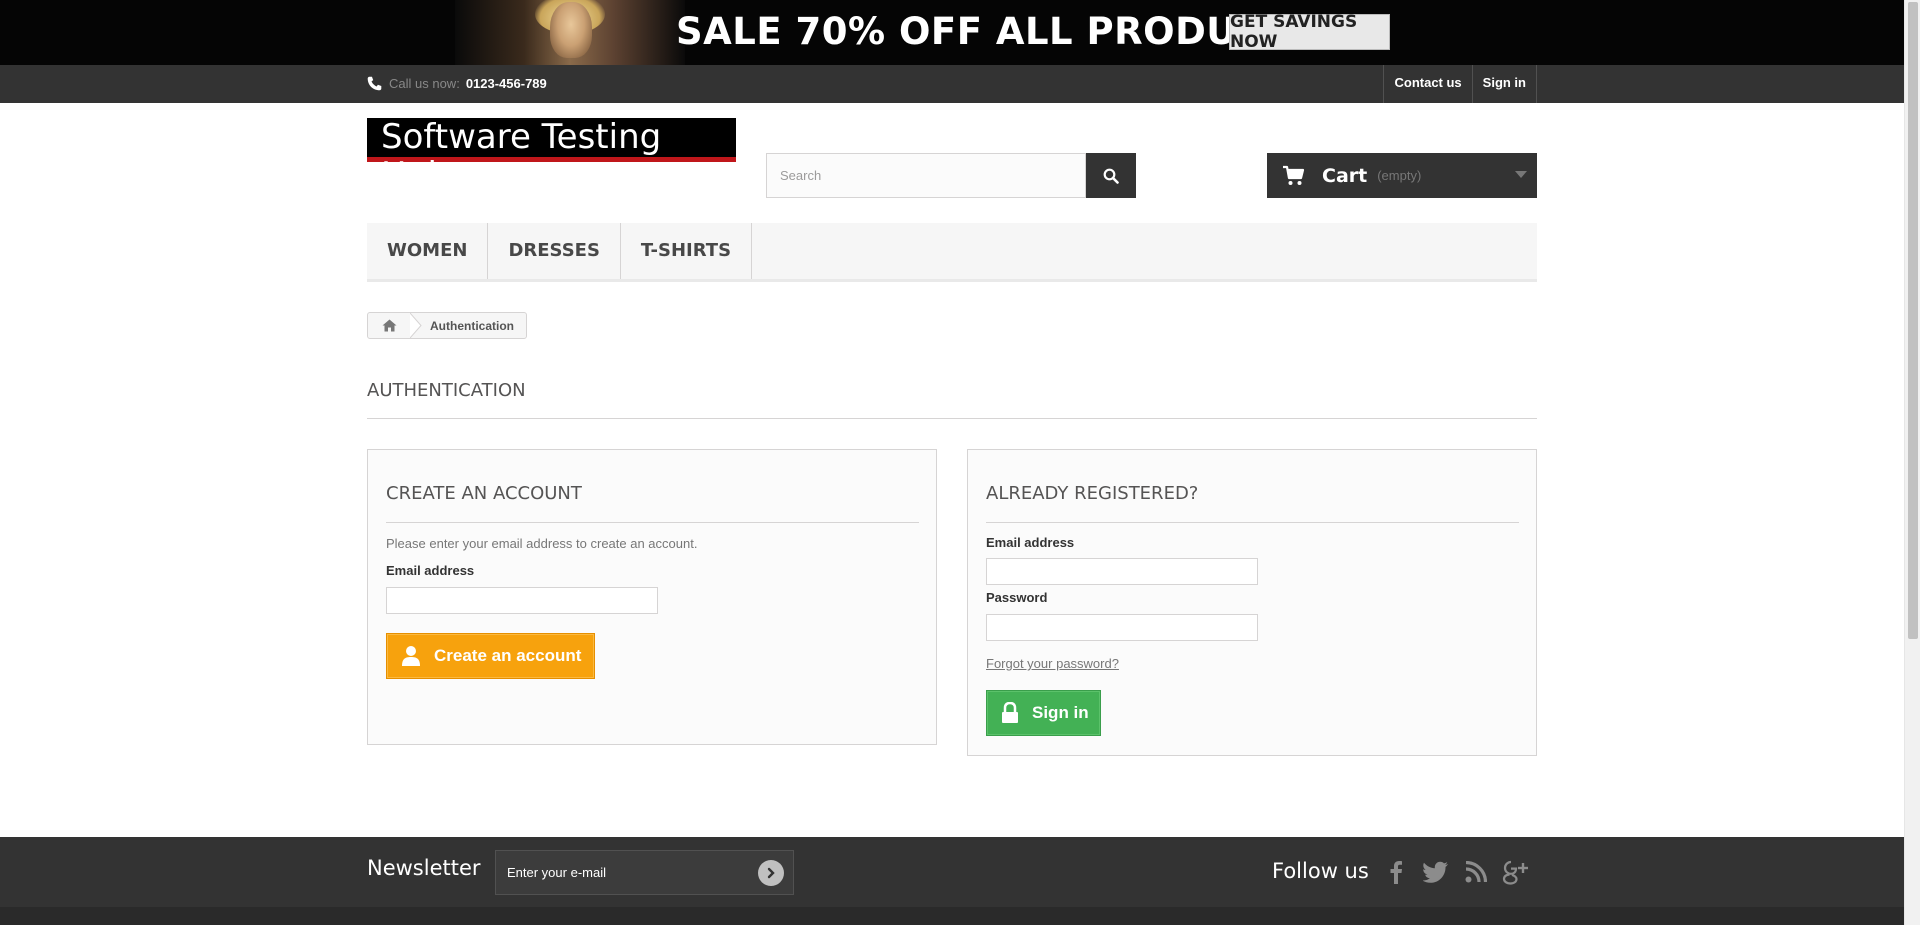 The image size is (1920, 925). I want to click on follow-us-title: Follow us, so click(1320, 871).